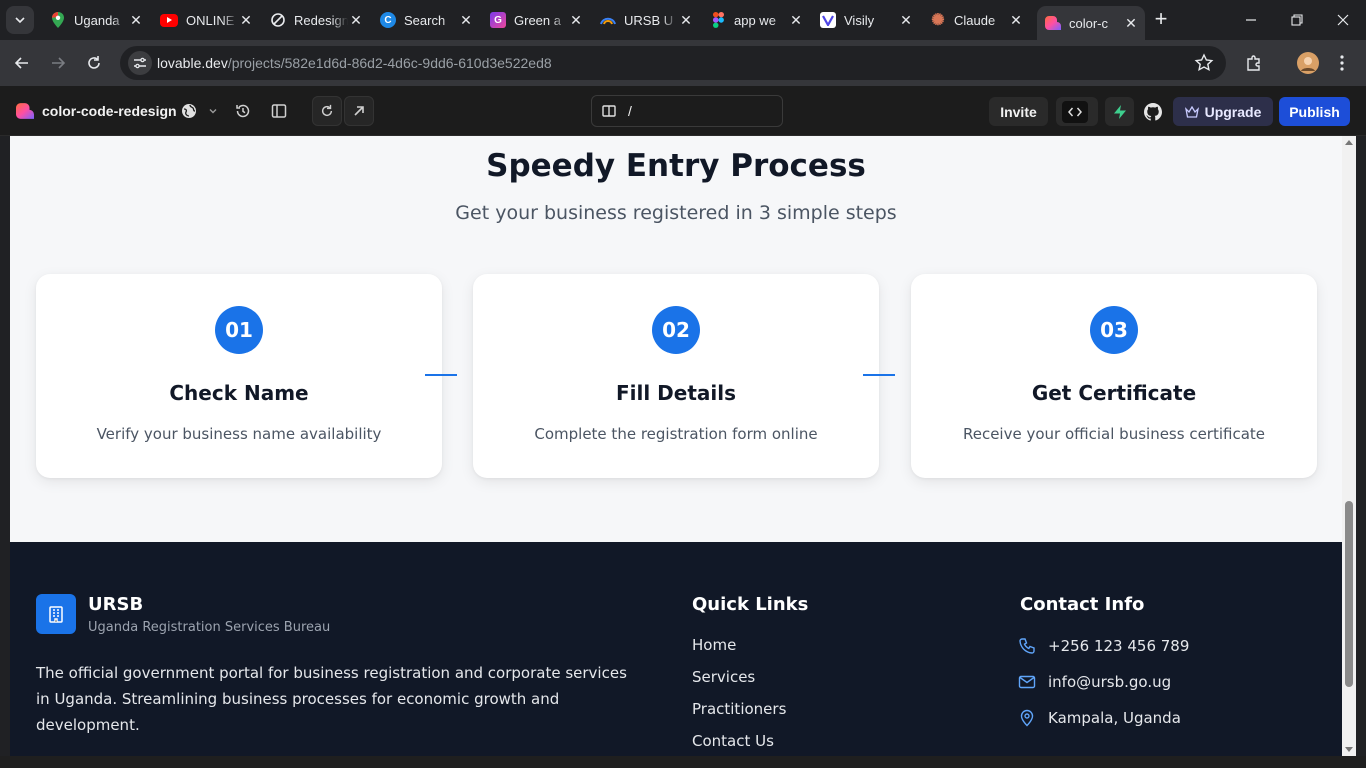 This screenshot has height=768, width=1366. Describe the element at coordinates (683, 762) in the screenshot. I see `bottom-edge` at that location.